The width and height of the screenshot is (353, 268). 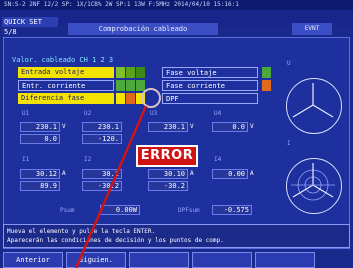 I want to click on error-label: ERROR, so click(x=167, y=156).